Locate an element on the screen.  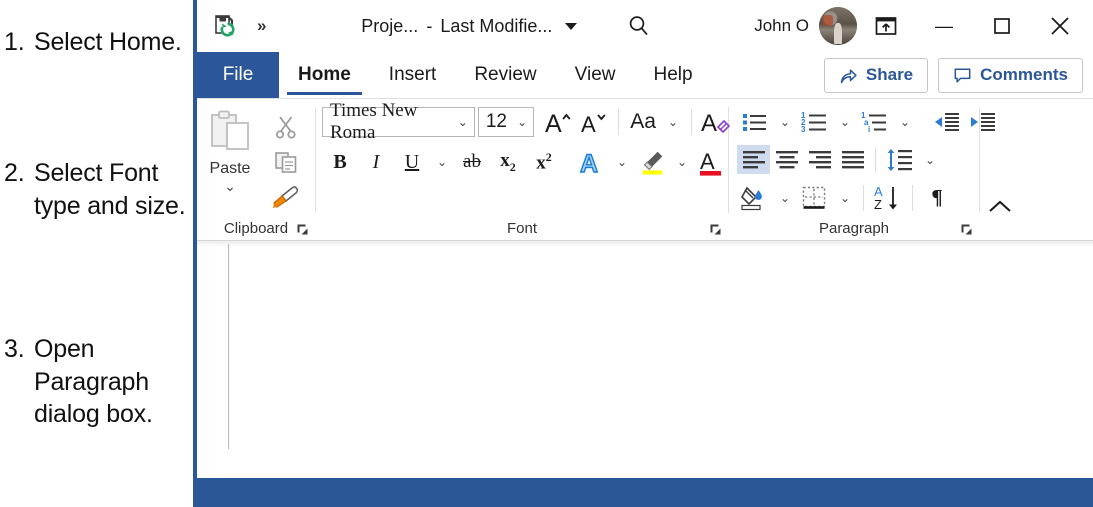
comments-button: Comments is located at coordinates (1010, 75).